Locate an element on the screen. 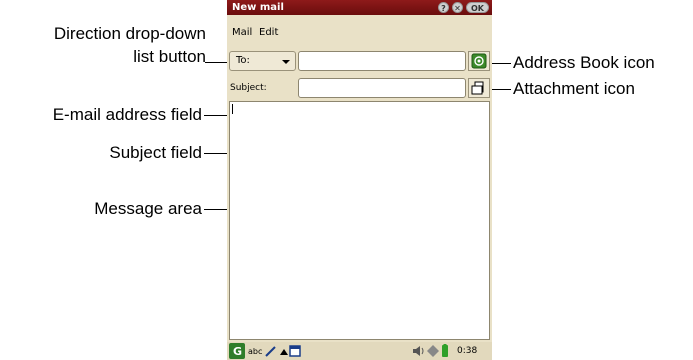 Image resolution: width=693 pixels, height=360 pixels. annotation-direction-dropdown: Direction drop-down list button is located at coordinates (106, 45).